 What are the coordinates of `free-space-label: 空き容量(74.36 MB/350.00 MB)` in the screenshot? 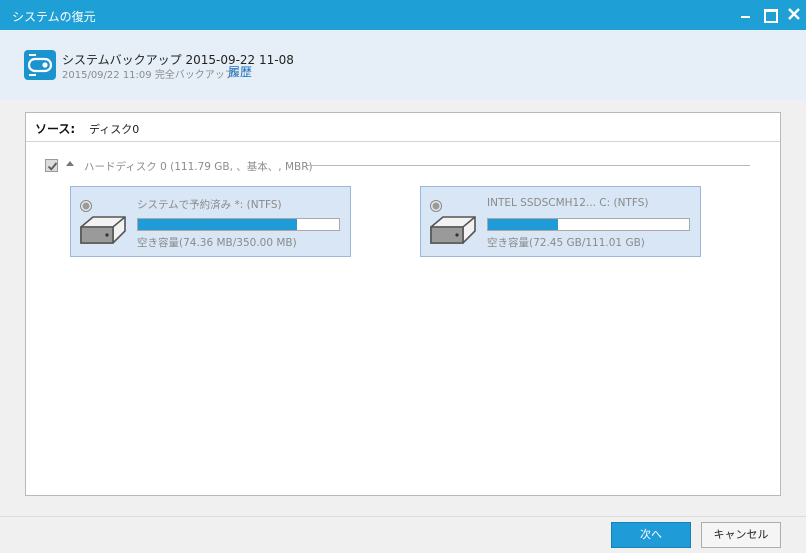 It's located at (217, 243).